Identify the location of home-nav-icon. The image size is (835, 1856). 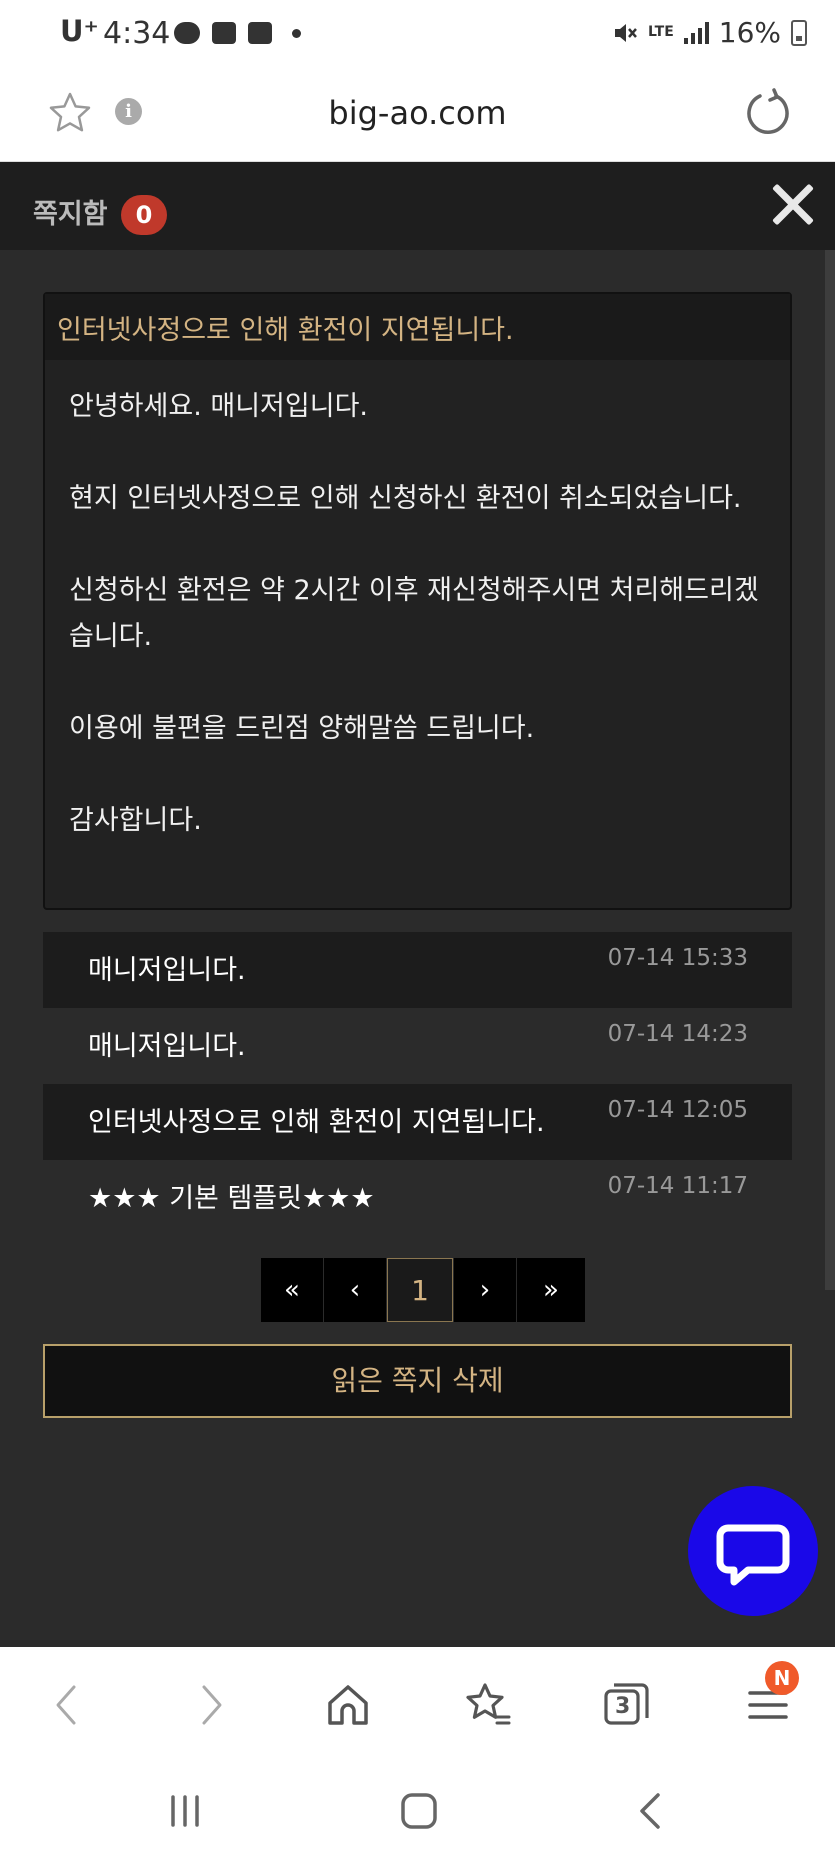
(419, 1811).